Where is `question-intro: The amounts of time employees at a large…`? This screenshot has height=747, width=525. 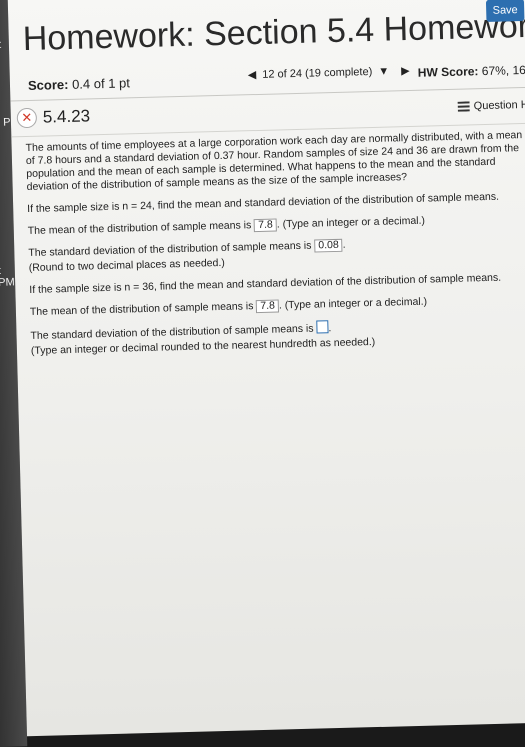
question-intro: The amounts of time employees at a large… is located at coordinates (274, 161).